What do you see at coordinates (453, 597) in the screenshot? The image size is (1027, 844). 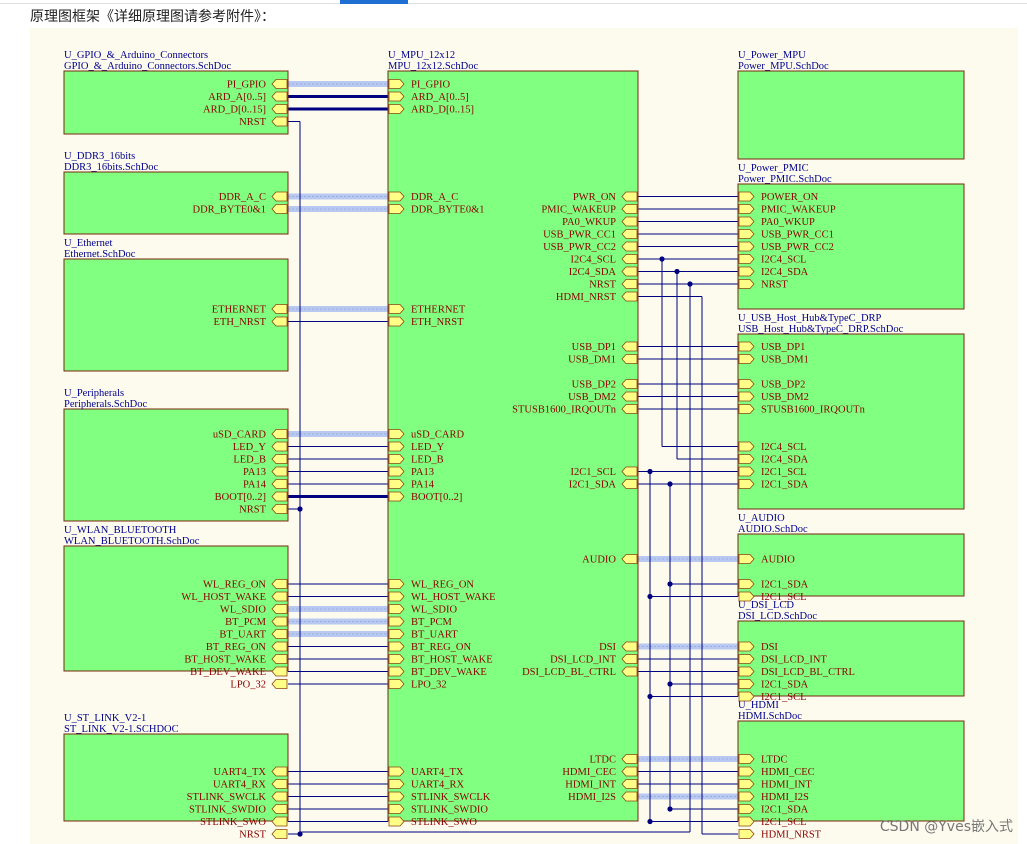 I see `pin-label-mpu-l-wl-host-wake: WL_HOST_WAKE` at bounding box center [453, 597].